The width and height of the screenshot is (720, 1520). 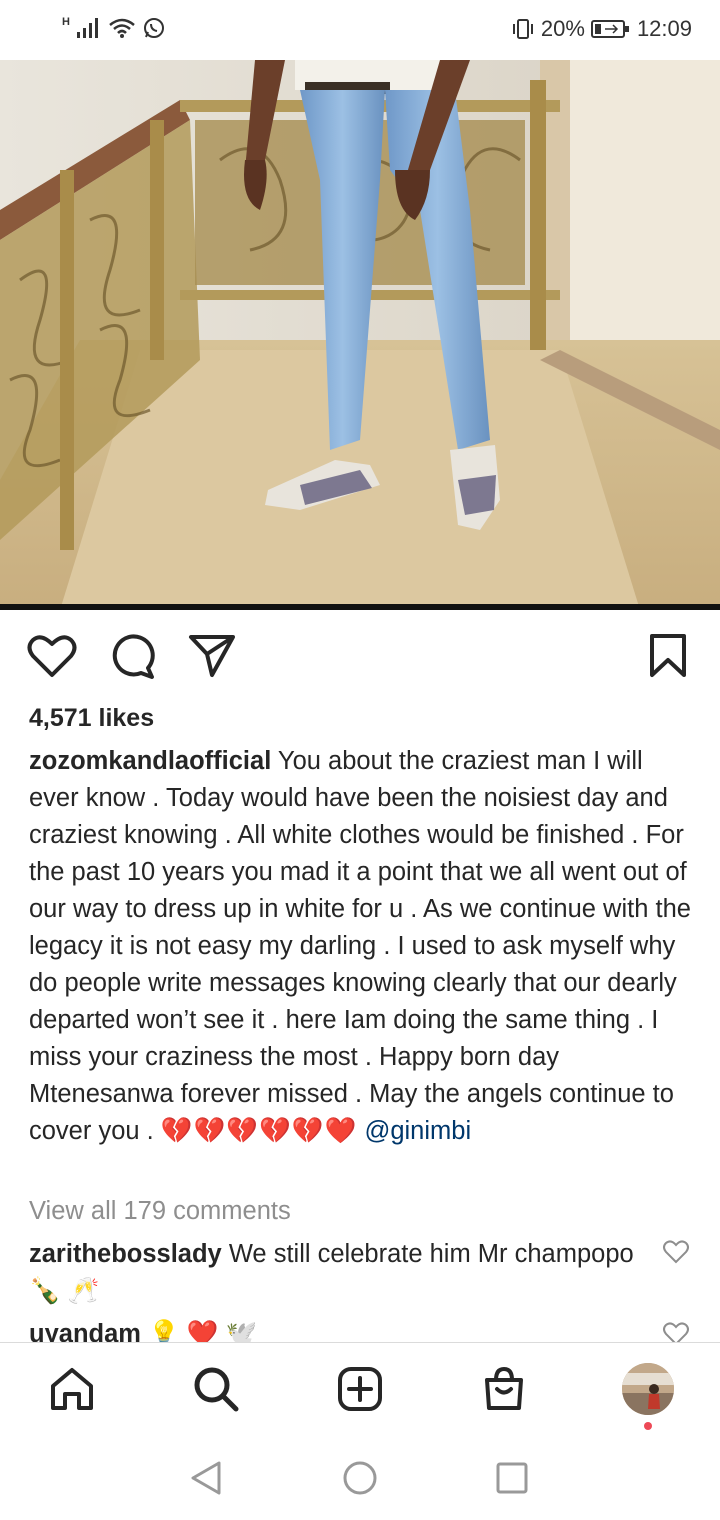 I want to click on back-triangle-icon, so click(x=206, y=1478).